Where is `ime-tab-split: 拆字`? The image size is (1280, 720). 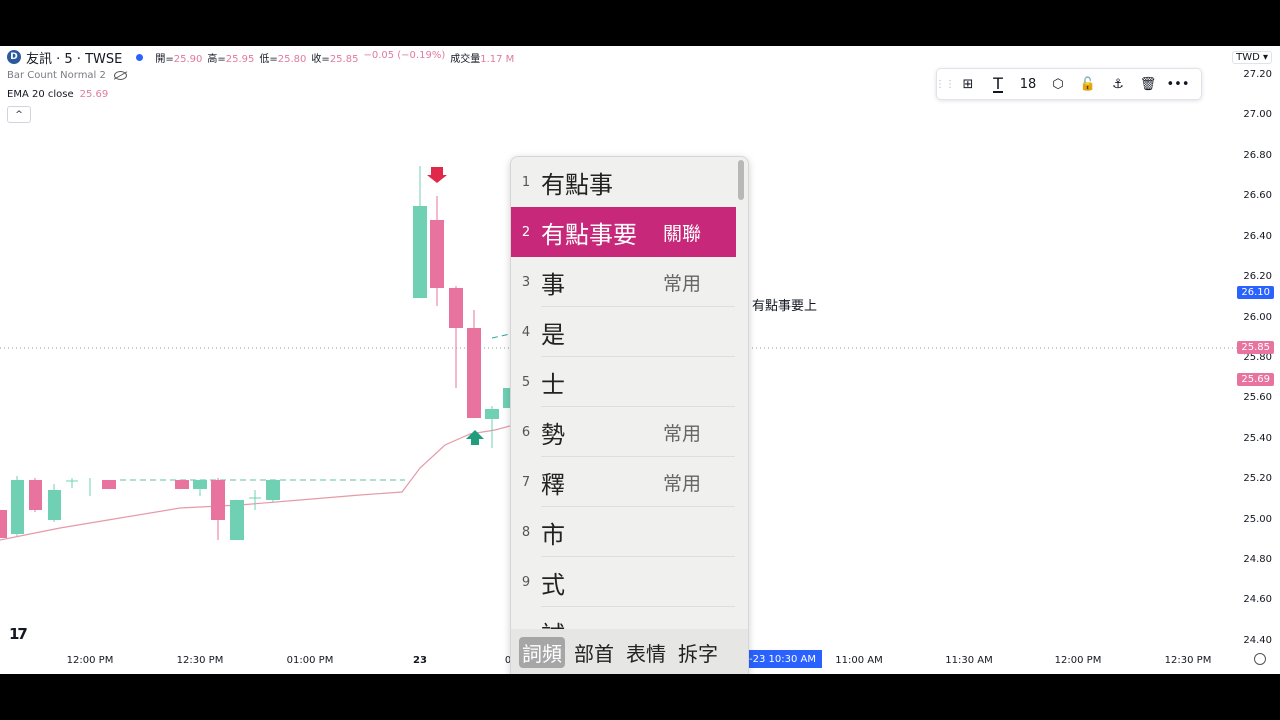 ime-tab-split: 拆字 is located at coordinates (698, 652).